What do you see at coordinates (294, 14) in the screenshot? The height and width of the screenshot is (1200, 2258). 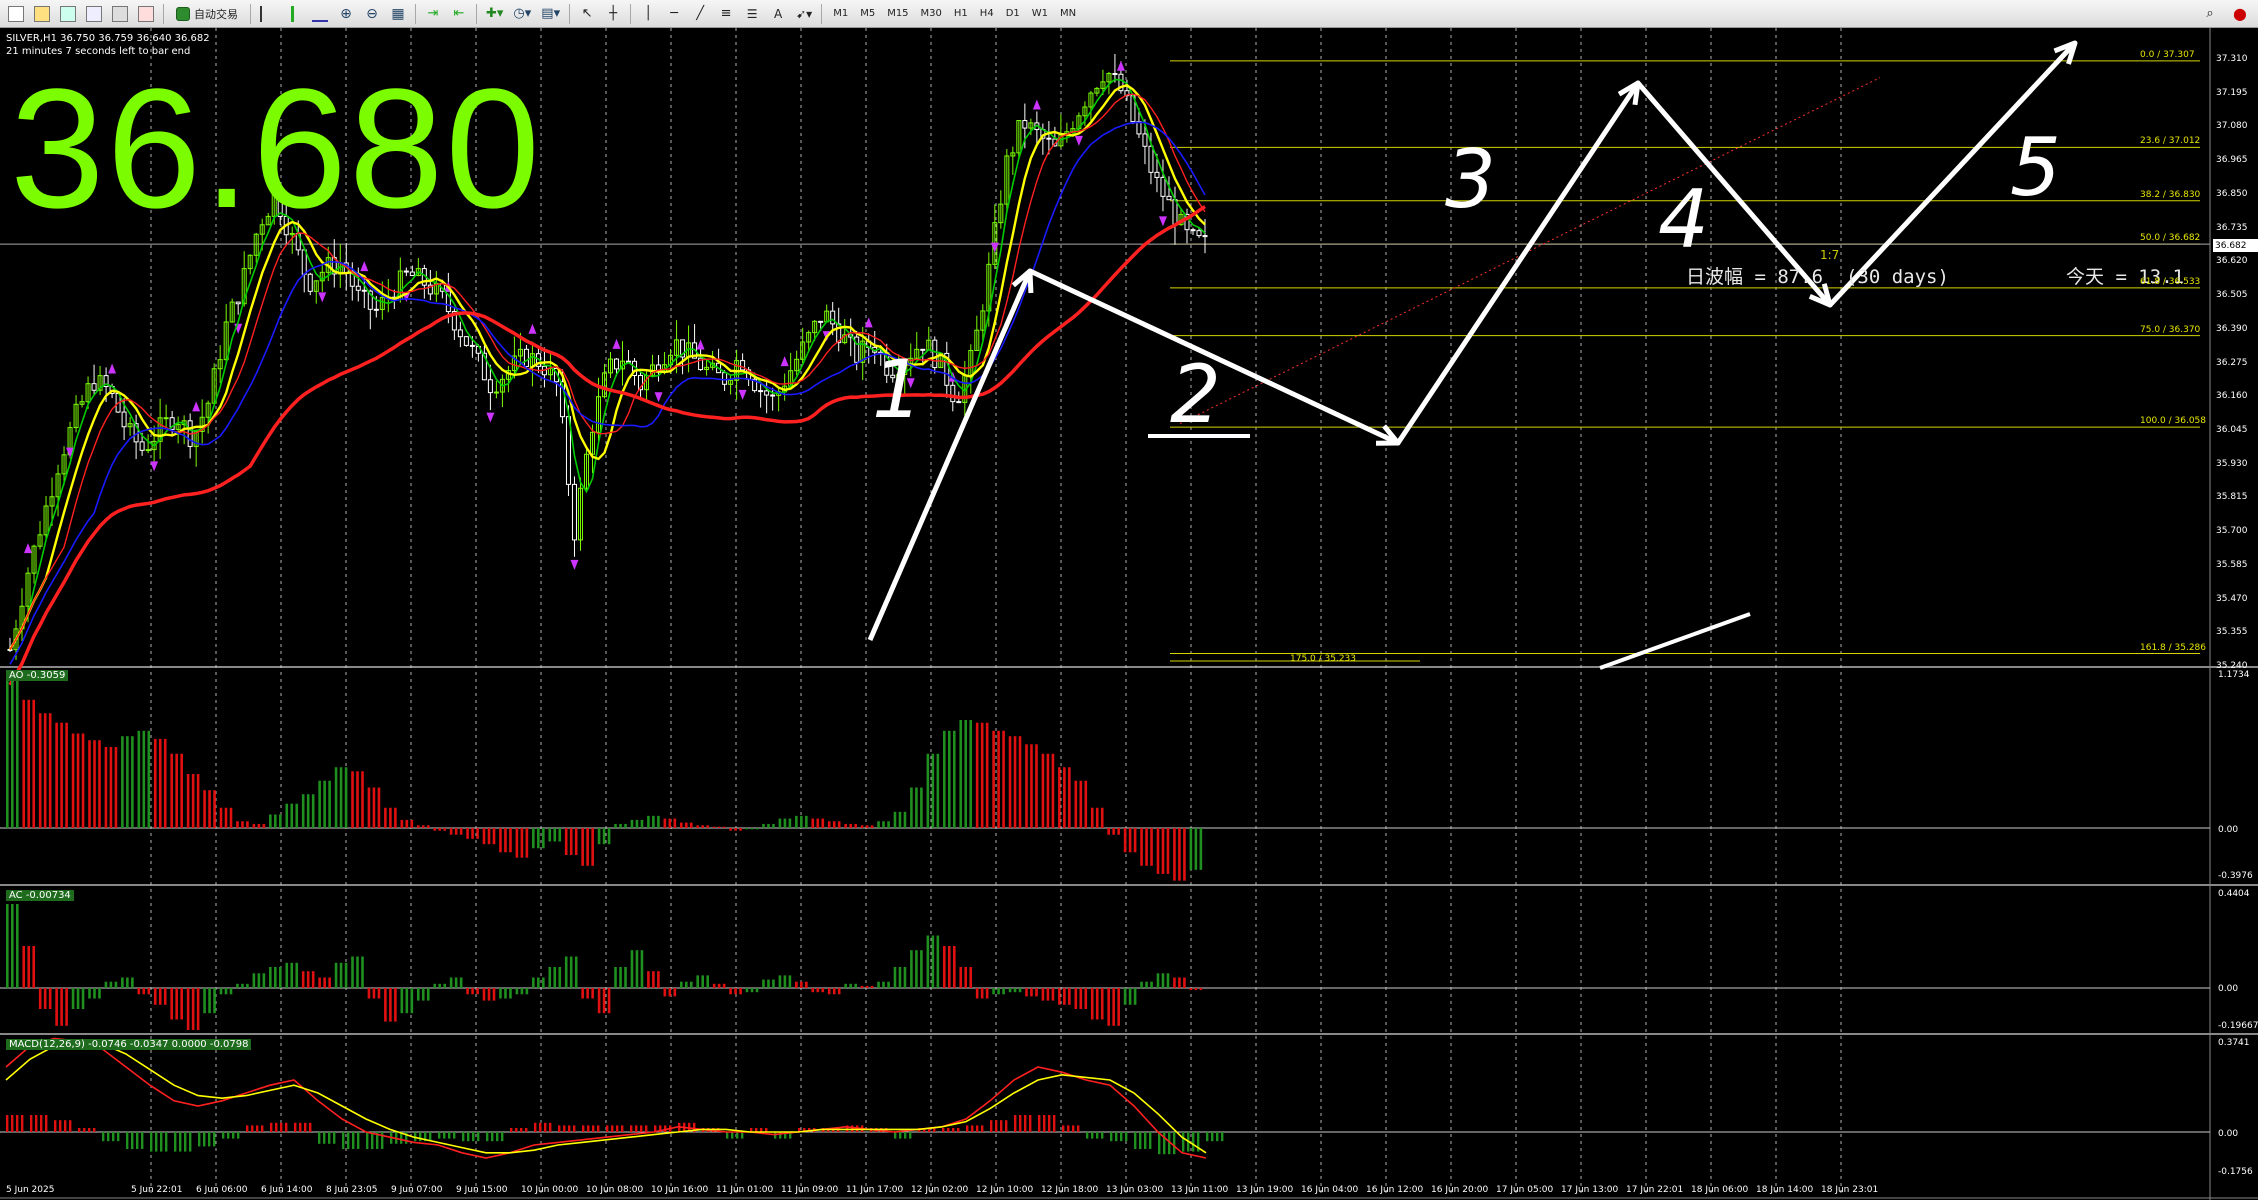 I see `candles-icon` at bounding box center [294, 14].